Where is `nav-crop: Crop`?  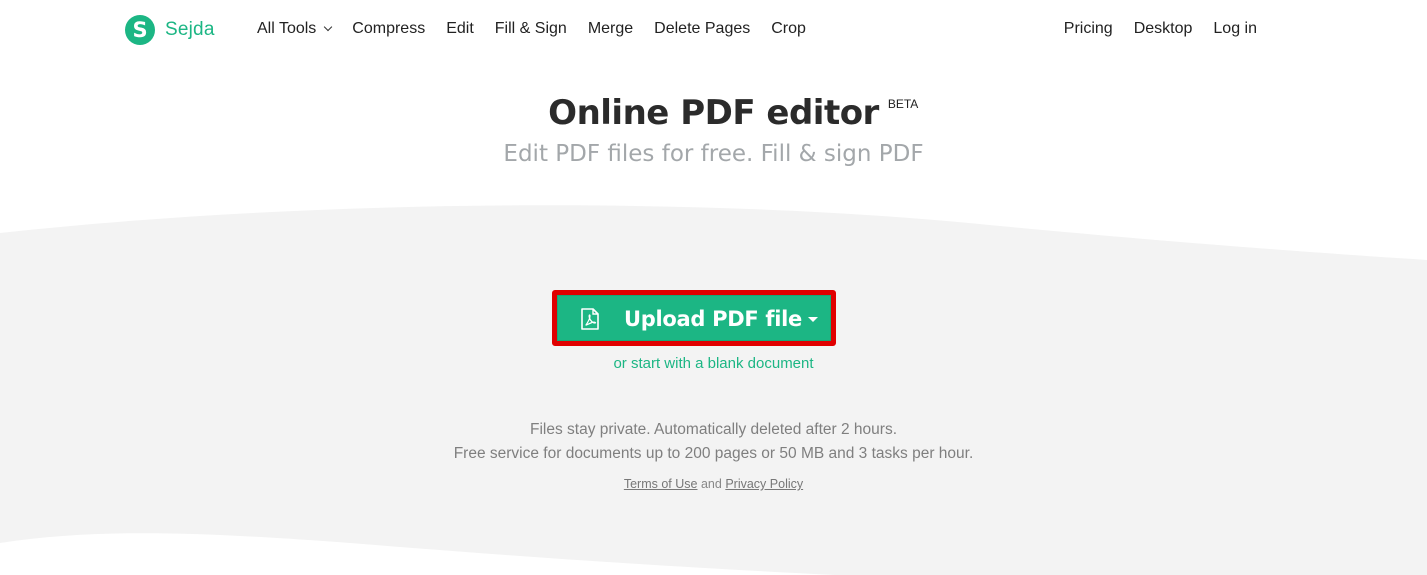
nav-crop: Crop is located at coordinates (788, 29).